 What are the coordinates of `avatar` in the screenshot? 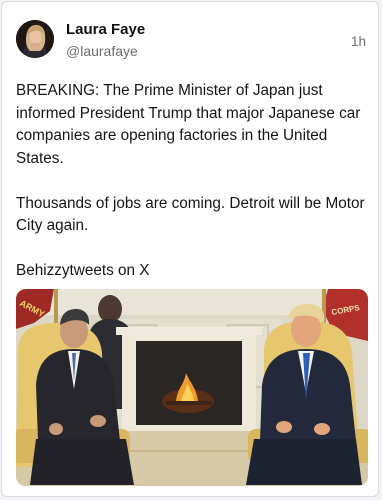 It's located at (35, 39).